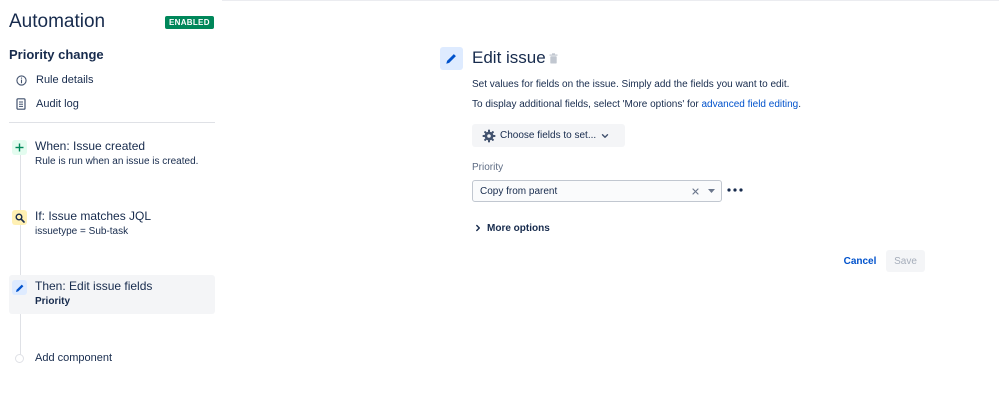 The width and height of the screenshot is (999, 404). What do you see at coordinates (112, 294) in the screenshot?
I see `component-action: Then: Edit issue fields Priority` at bounding box center [112, 294].